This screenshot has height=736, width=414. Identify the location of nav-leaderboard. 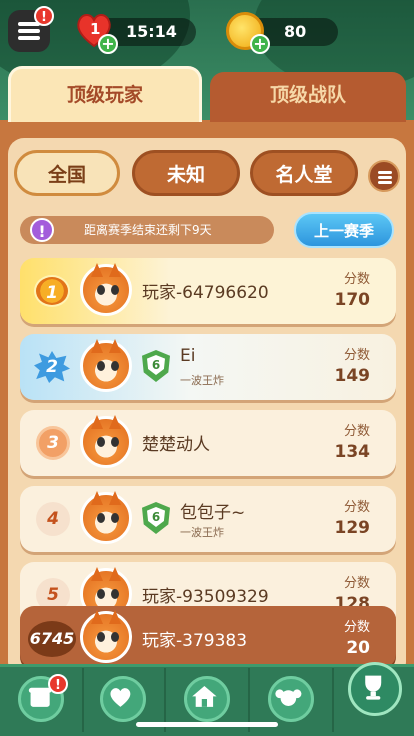
(375, 689).